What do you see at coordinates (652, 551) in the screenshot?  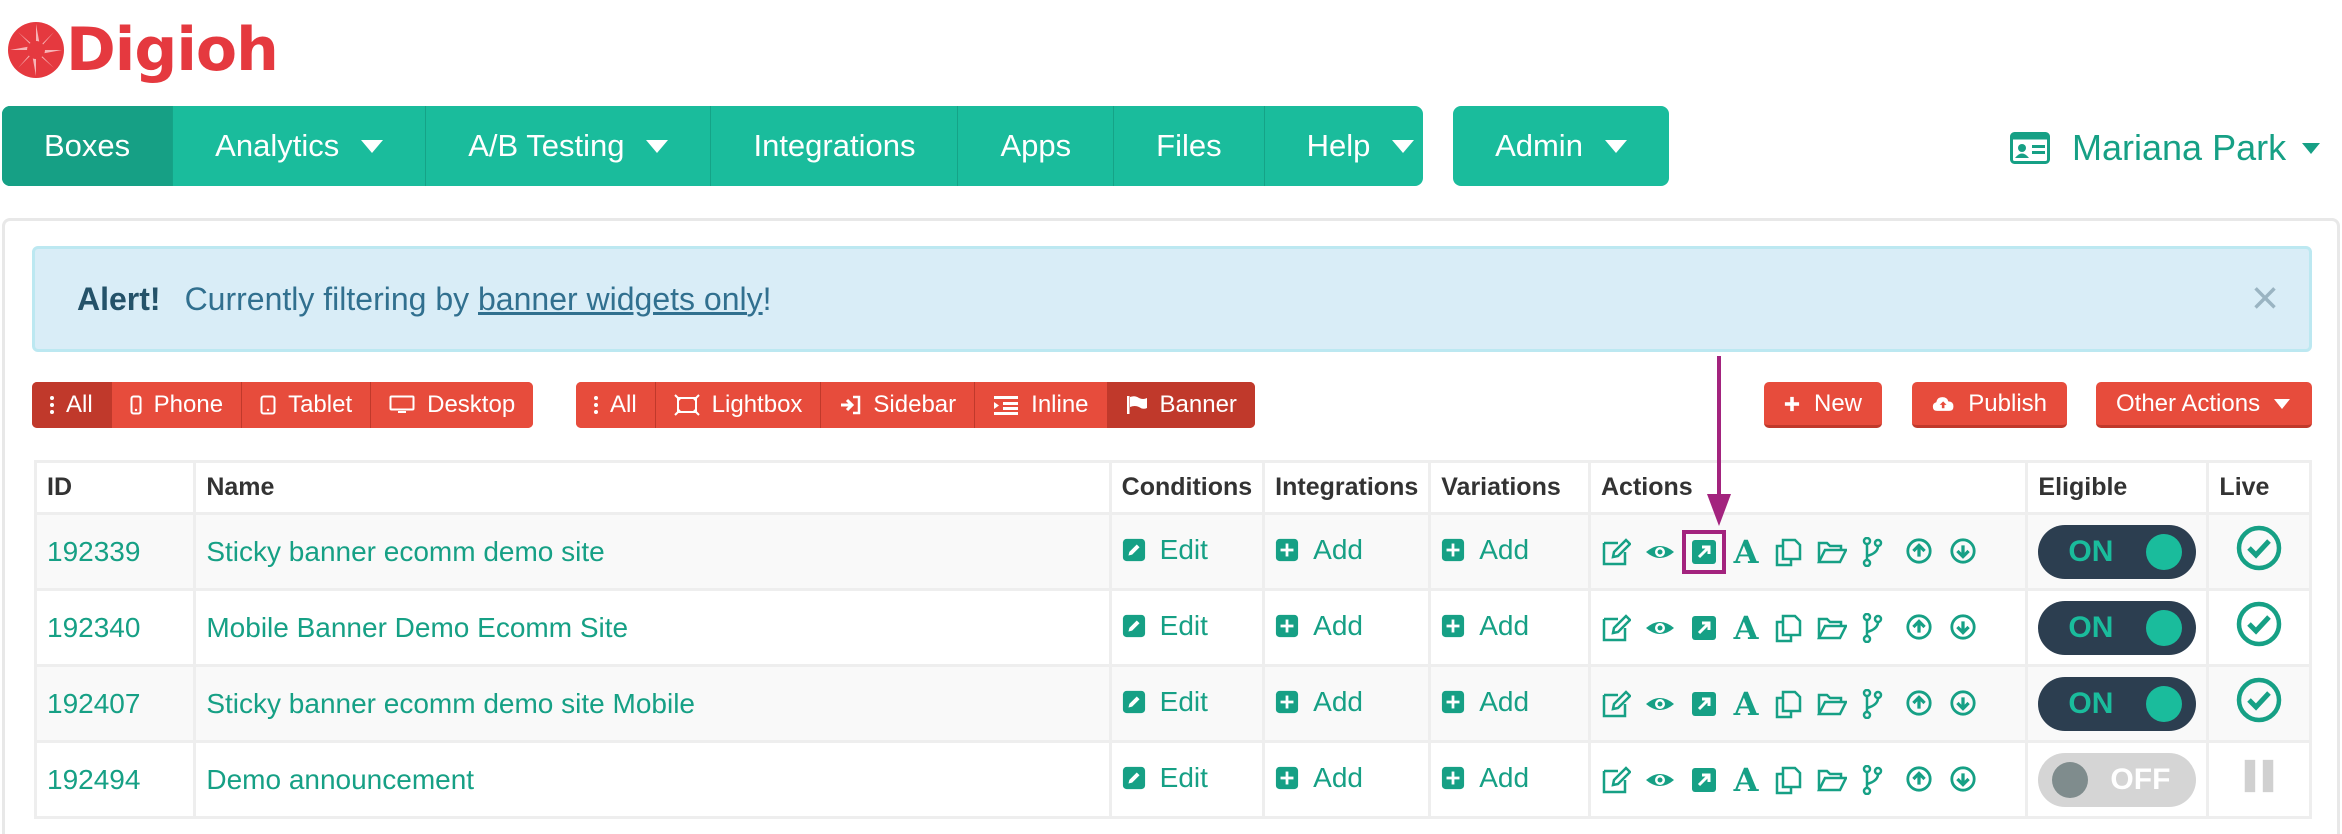 I see `cell-name: Sticky banner ecomm demo site` at bounding box center [652, 551].